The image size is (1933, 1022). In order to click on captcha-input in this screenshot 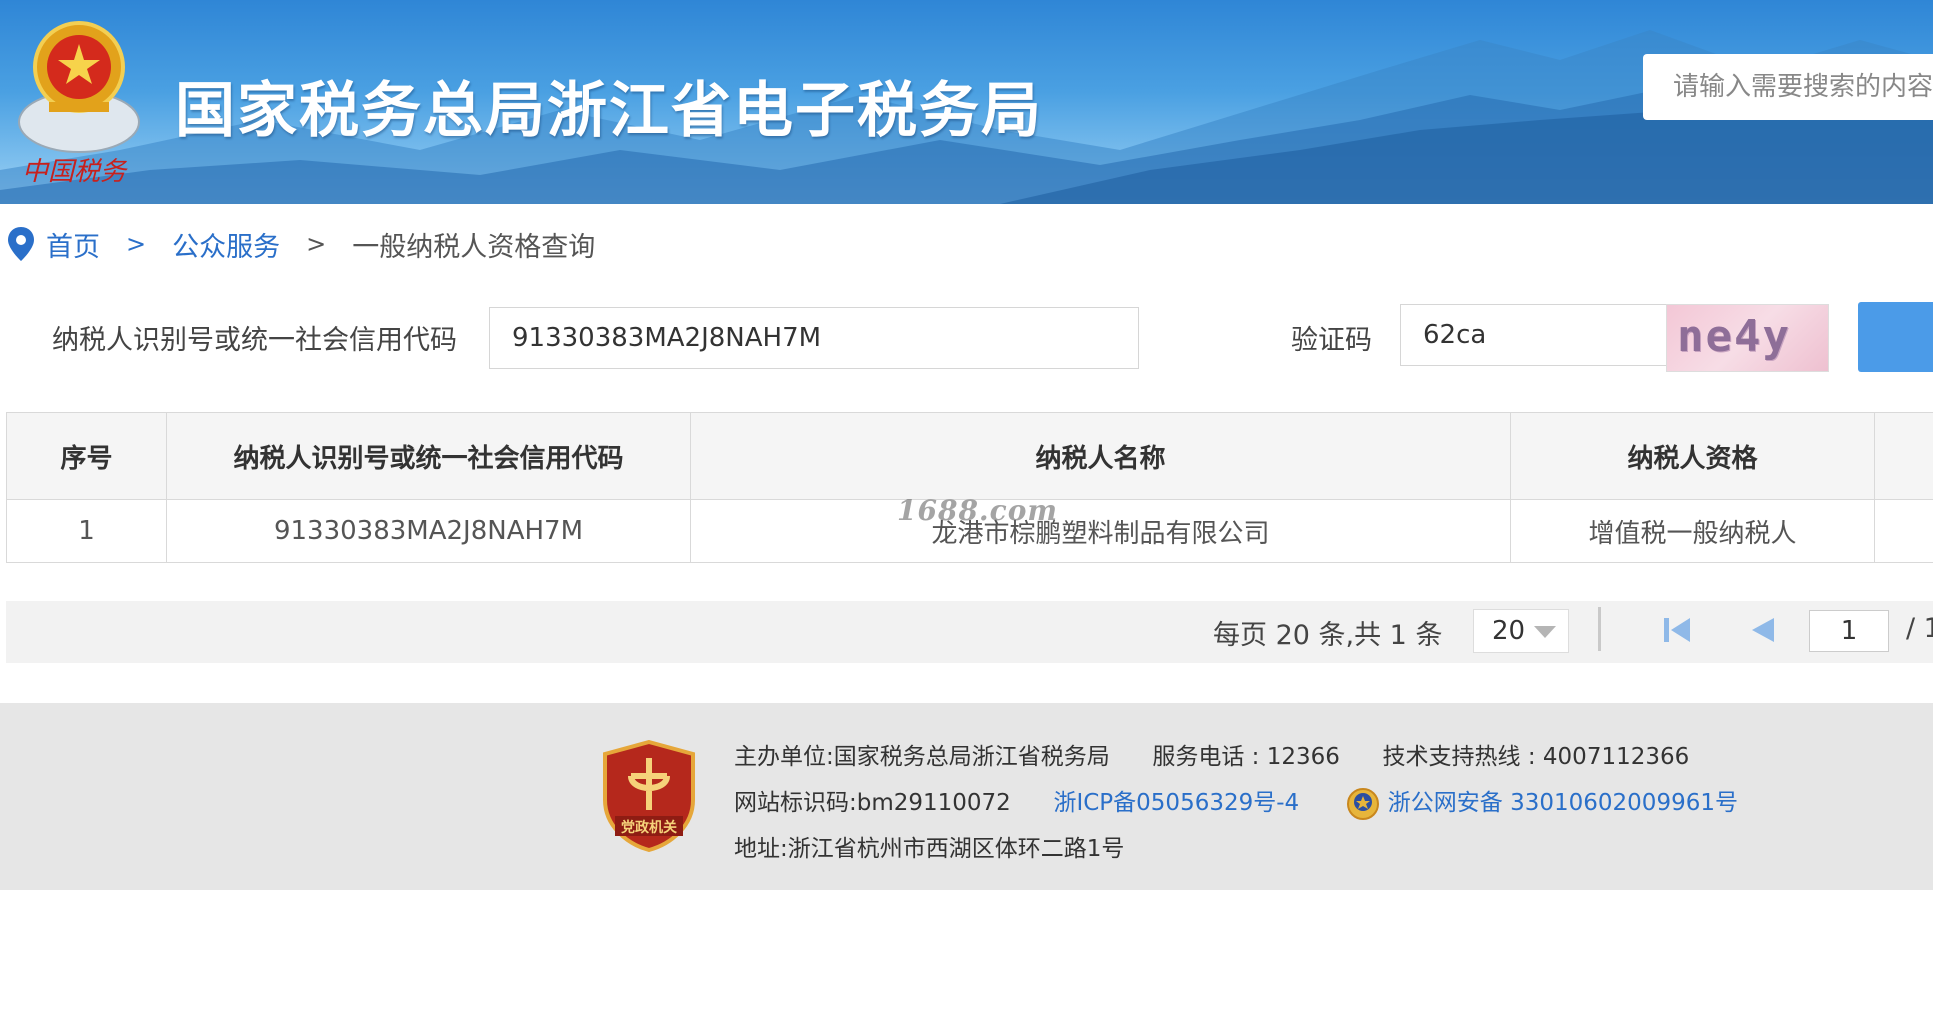, I will do `click(1534, 335)`.